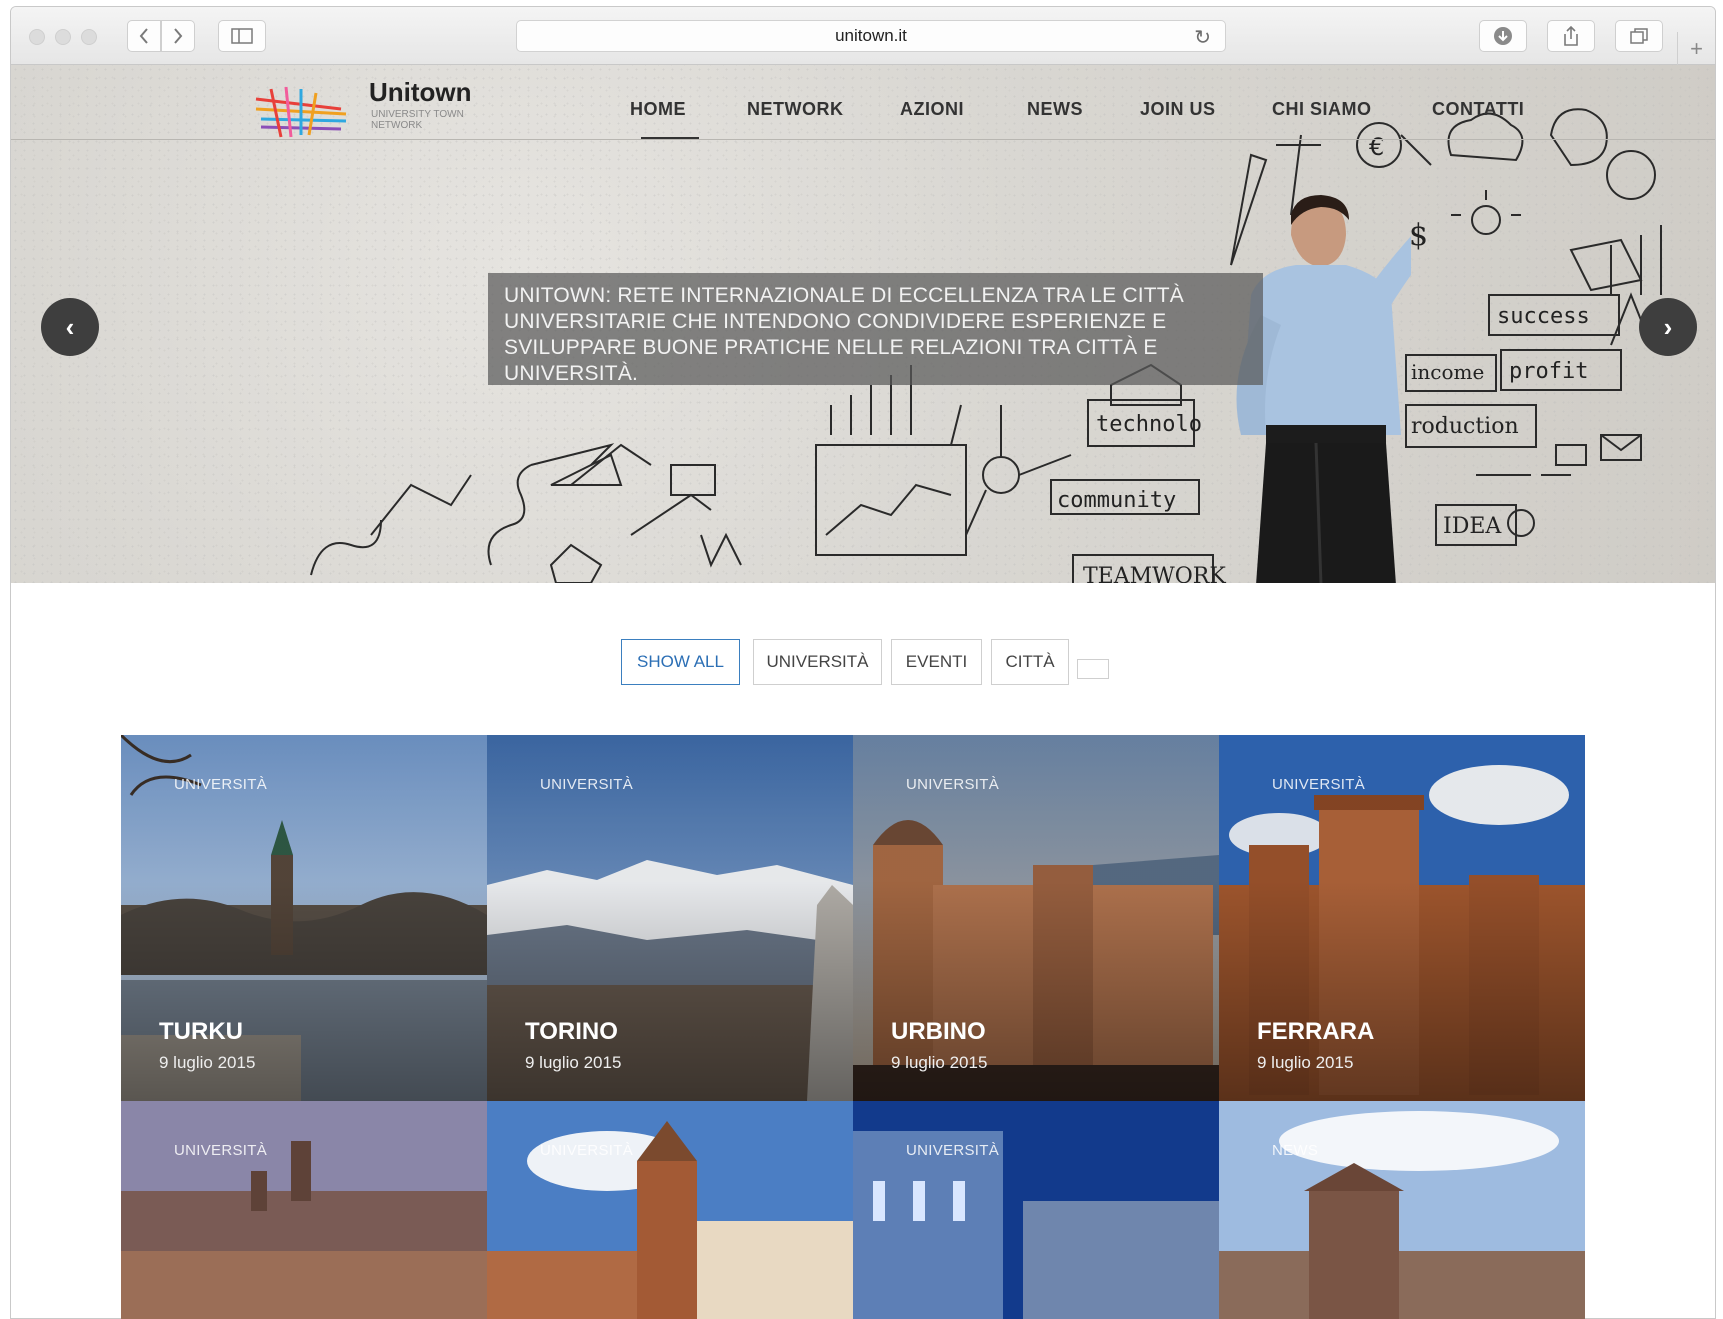 This screenshot has width=1723, height=1319. I want to click on minimize-window-icon, so click(63, 37).